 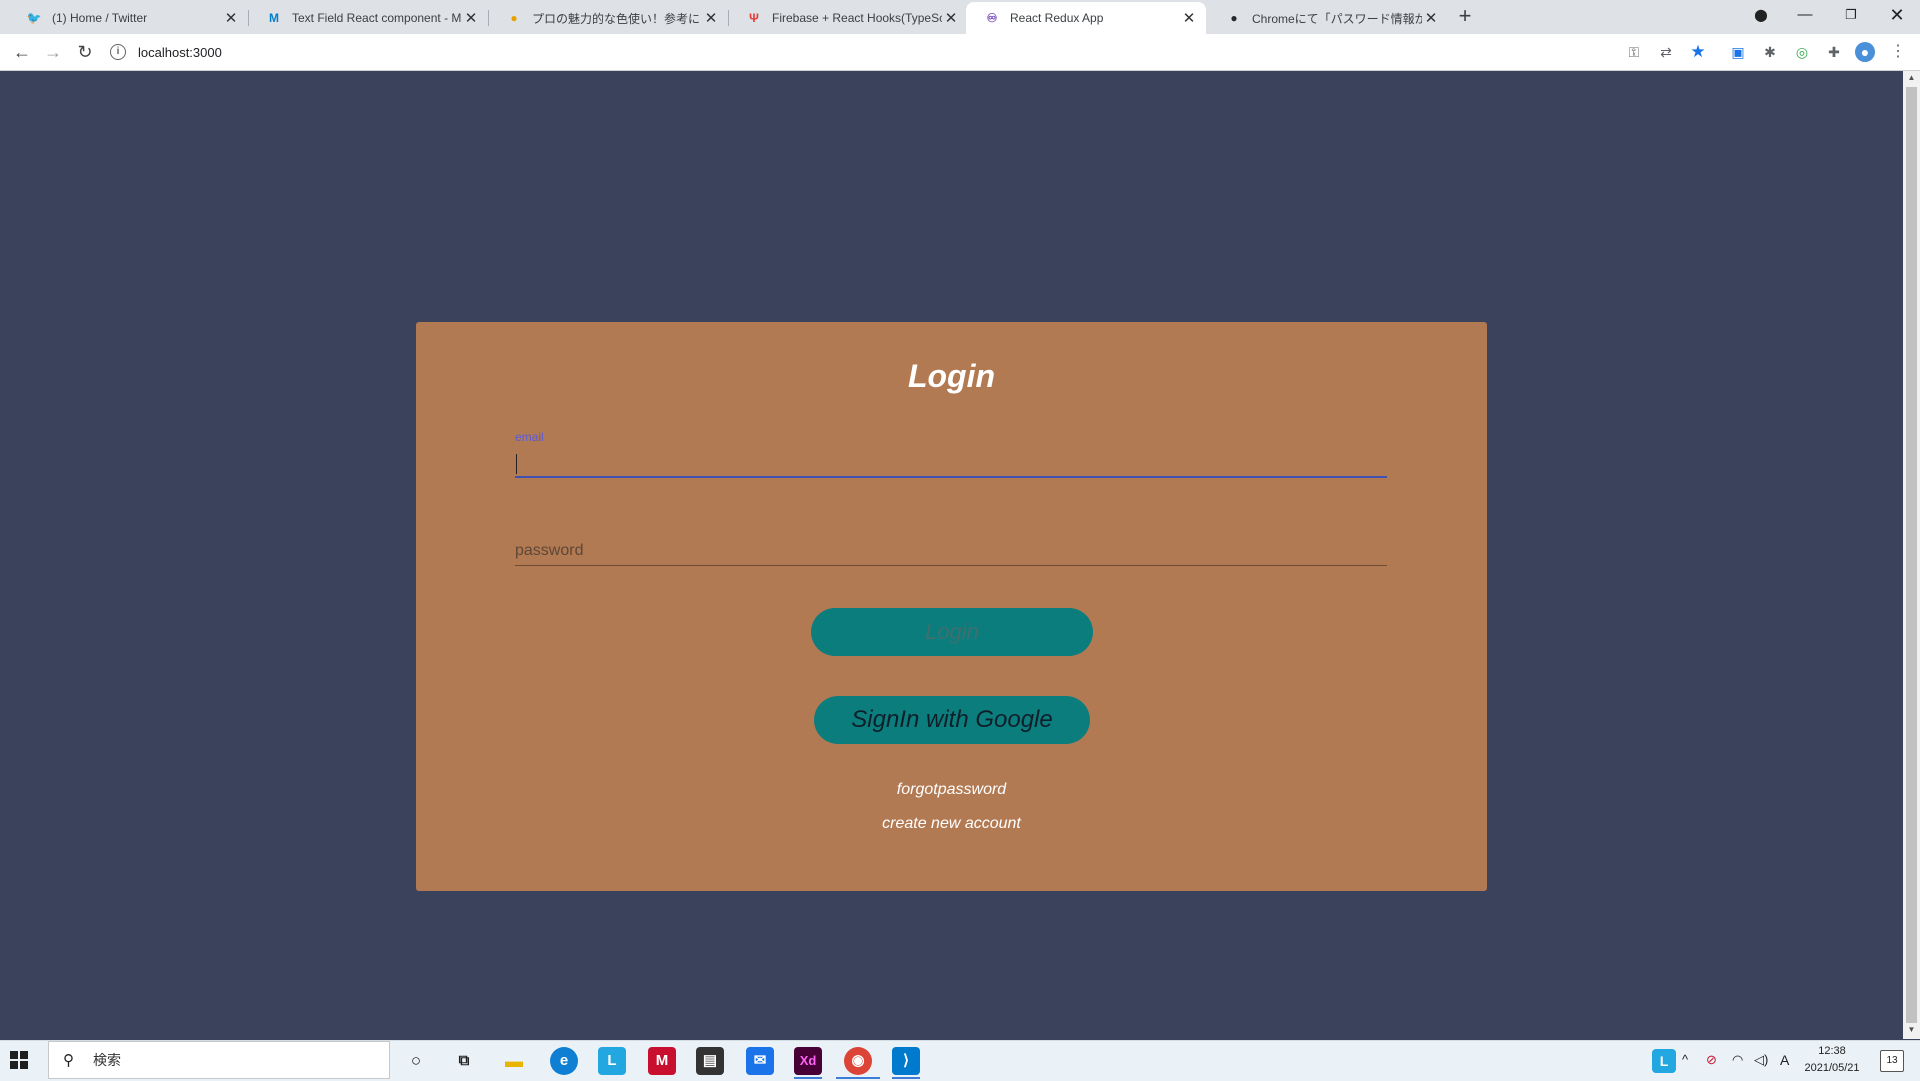 I want to click on store-icon: ▤, so click(x=710, y=1061).